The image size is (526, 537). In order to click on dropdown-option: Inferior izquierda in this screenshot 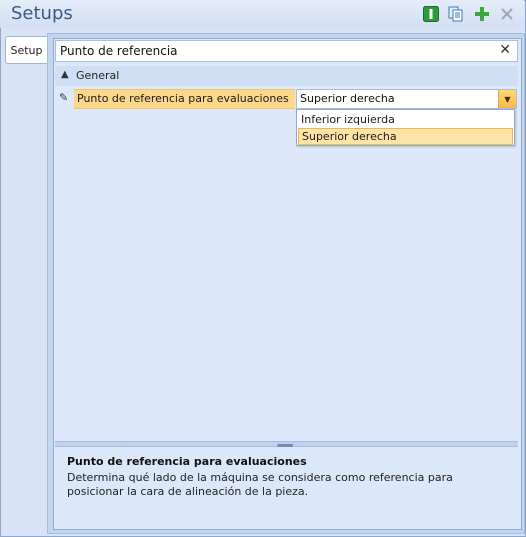, I will do `click(405, 119)`.